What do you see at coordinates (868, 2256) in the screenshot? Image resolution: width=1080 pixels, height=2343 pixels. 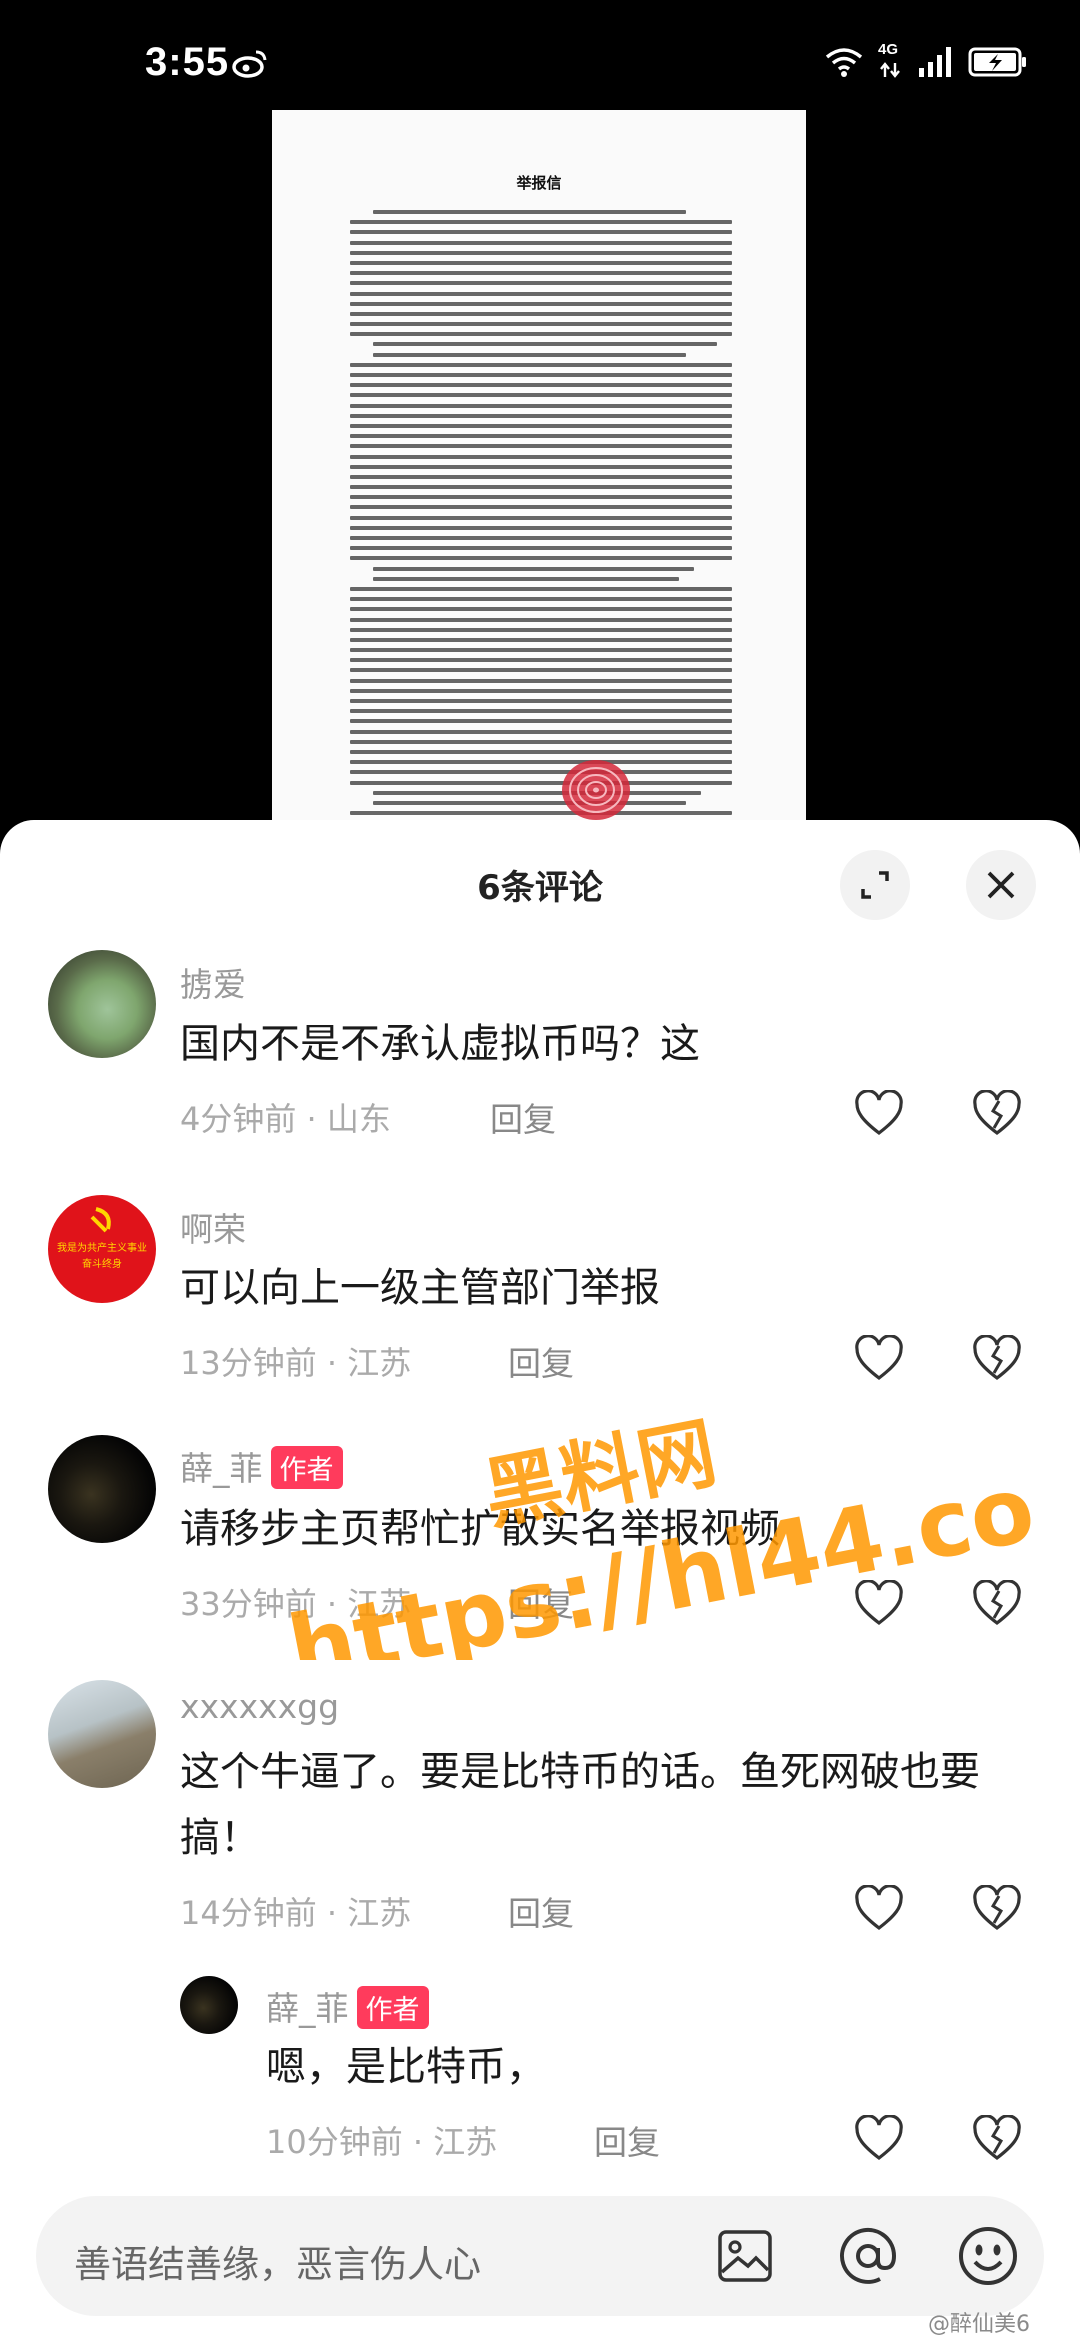 I see `mention-icon` at bounding box center [868, 2256].